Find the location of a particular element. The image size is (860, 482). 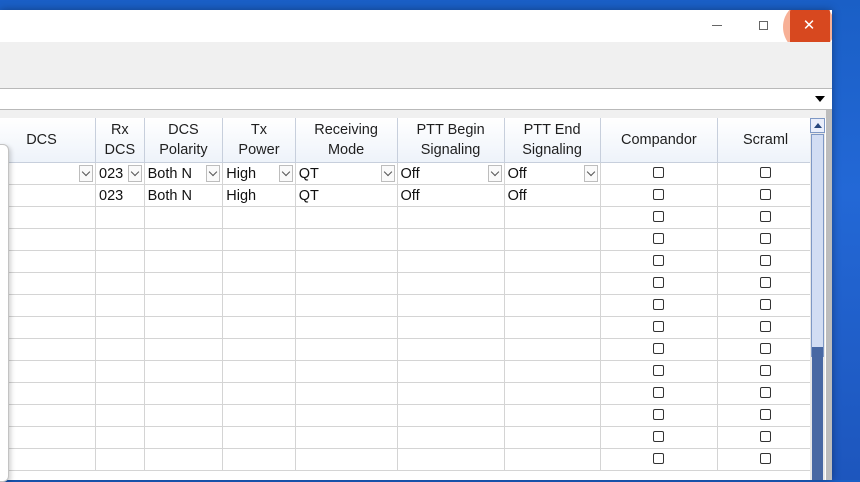

column-header-rx-dcs: Rx DCS is located at coordinates (120, 140).